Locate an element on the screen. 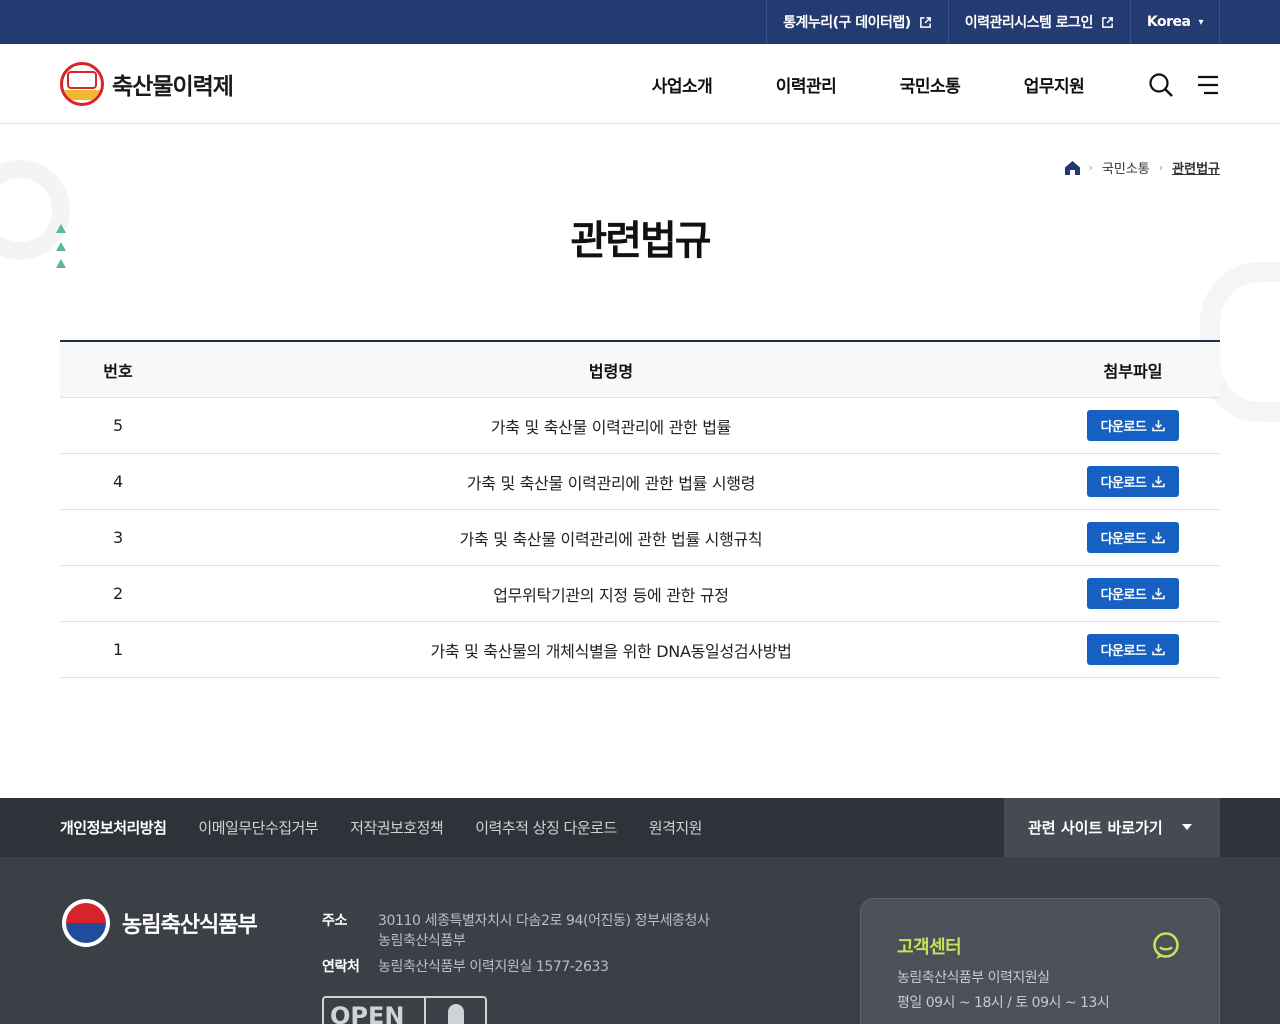  related-sites-dropdown: 관련 사이트 바로가기 is located at coordinates (1112, 827).